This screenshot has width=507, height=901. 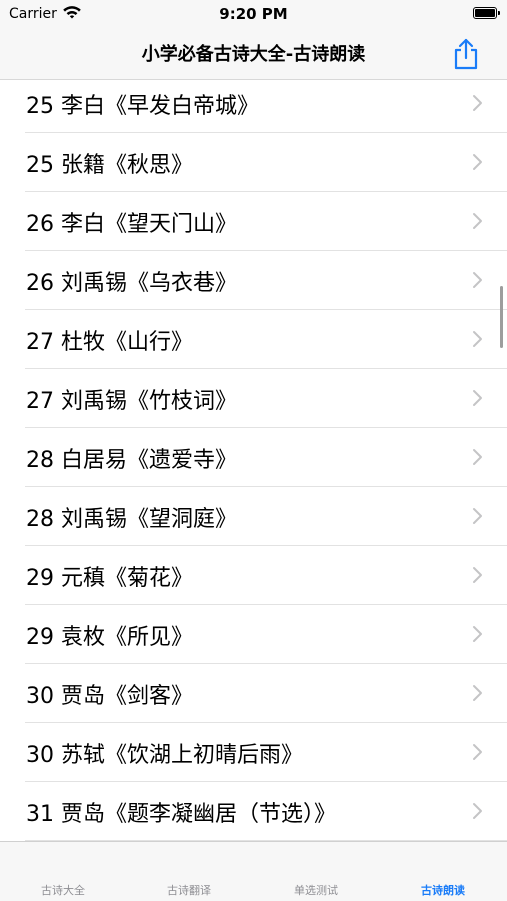 I want to click on list-item: 29 袁枚《所见》, so click(x=266, y=634).